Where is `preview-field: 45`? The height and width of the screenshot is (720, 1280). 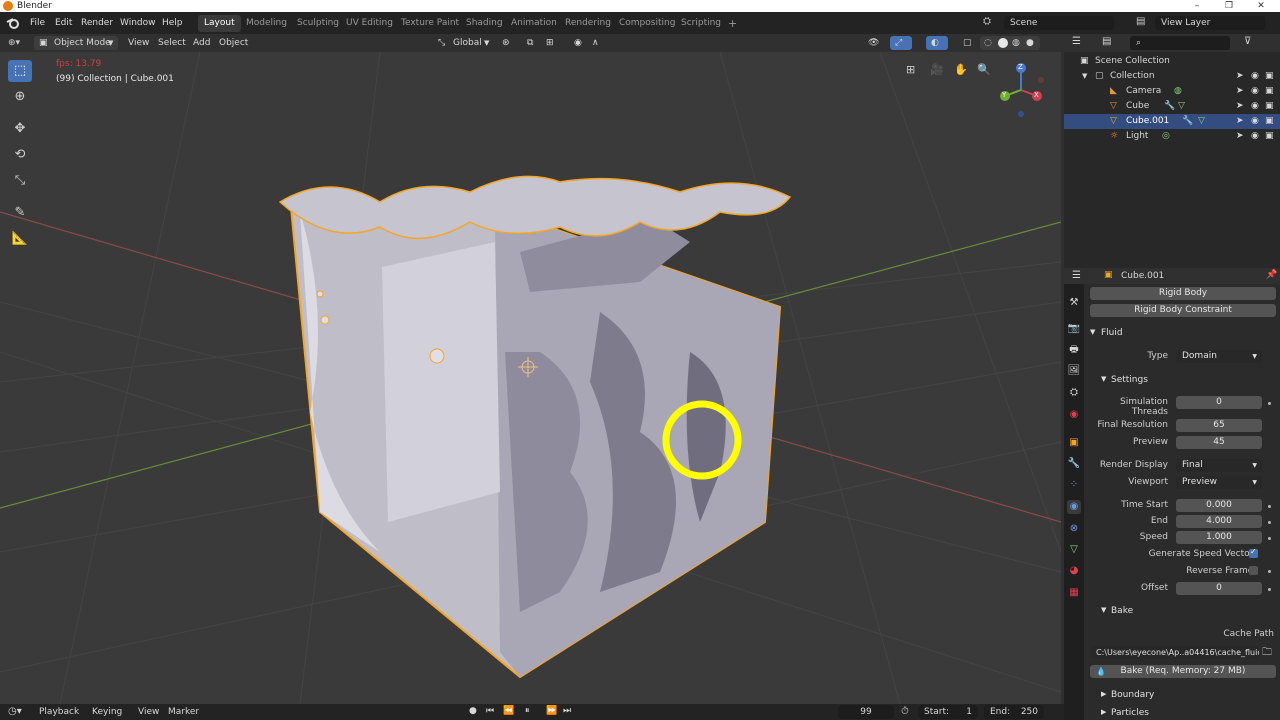
preview-field: 45 is located at coordinates (1219, 442).